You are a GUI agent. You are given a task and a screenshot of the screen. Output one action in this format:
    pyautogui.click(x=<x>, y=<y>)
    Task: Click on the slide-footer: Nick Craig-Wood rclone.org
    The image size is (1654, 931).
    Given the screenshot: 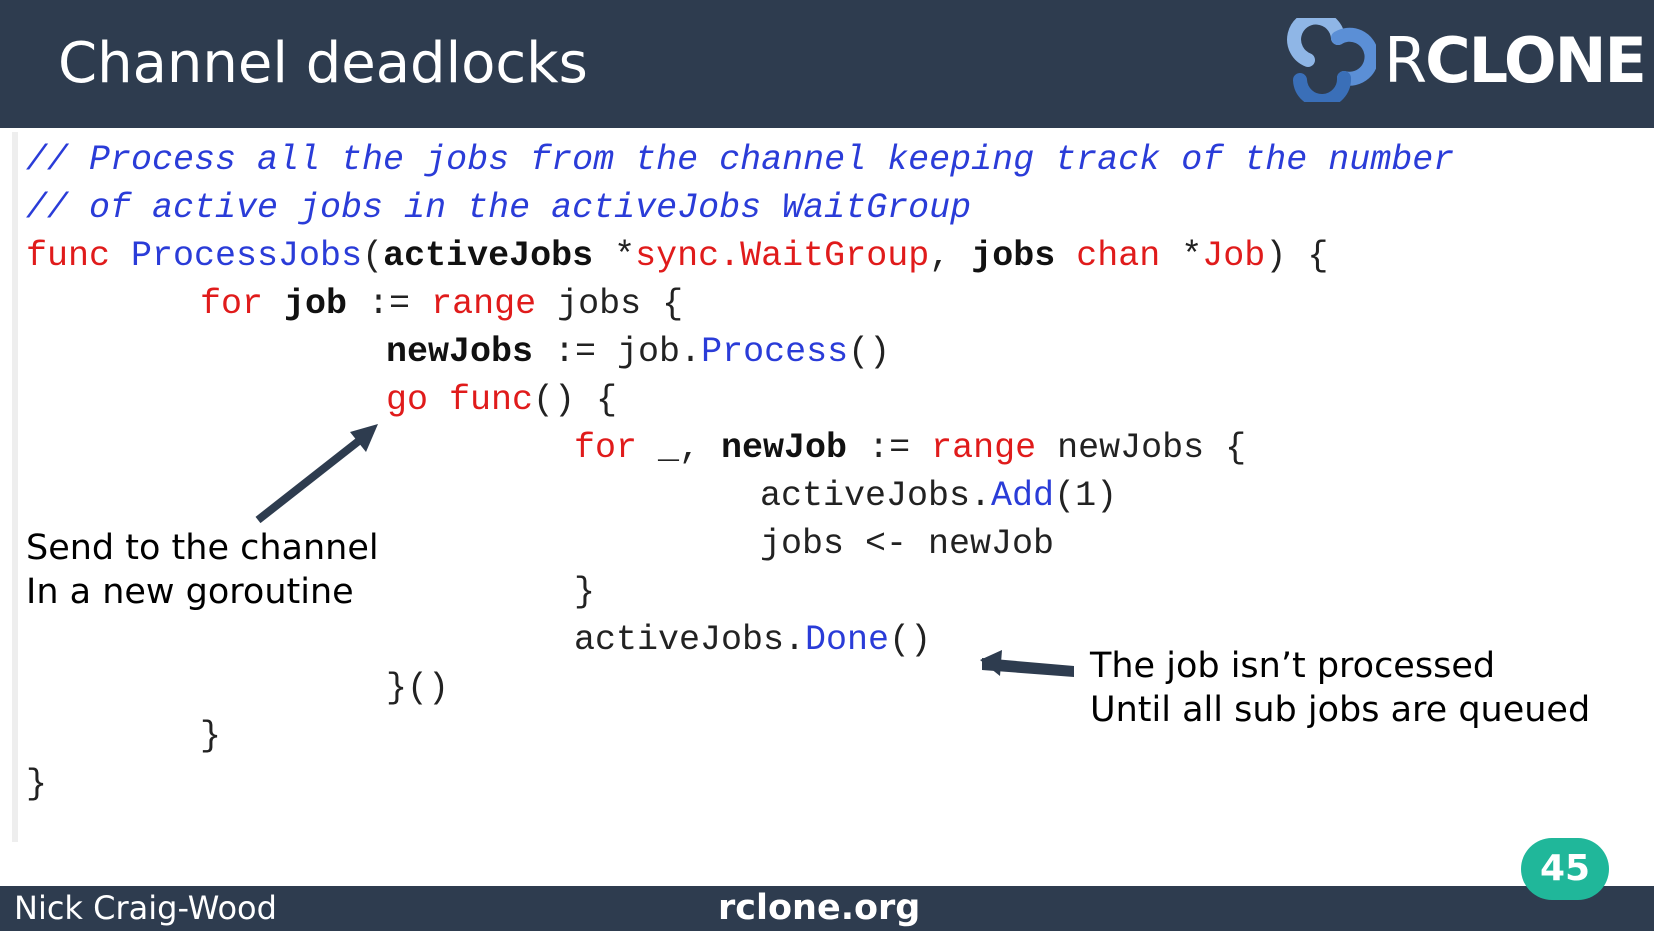 What is the action you would take?
    pyautogui.click(x=827, y=908)
    